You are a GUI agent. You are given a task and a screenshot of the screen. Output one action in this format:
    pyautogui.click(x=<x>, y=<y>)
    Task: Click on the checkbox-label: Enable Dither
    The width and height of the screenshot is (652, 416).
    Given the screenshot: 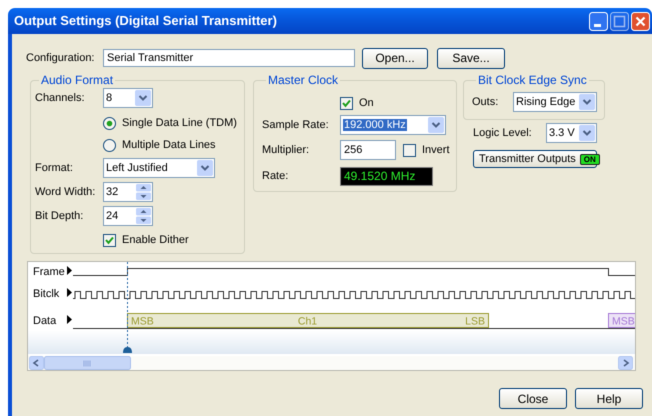 What is the action you would take?
    pyautogui.click(x=155, y=240)
    